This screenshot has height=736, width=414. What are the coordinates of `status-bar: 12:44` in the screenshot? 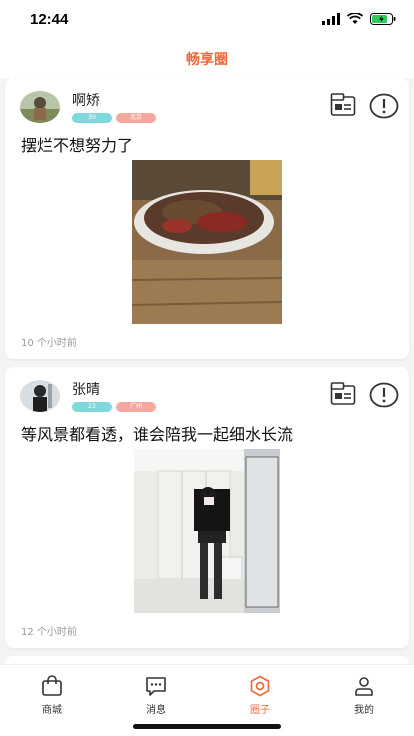 It's located at (207, 20).